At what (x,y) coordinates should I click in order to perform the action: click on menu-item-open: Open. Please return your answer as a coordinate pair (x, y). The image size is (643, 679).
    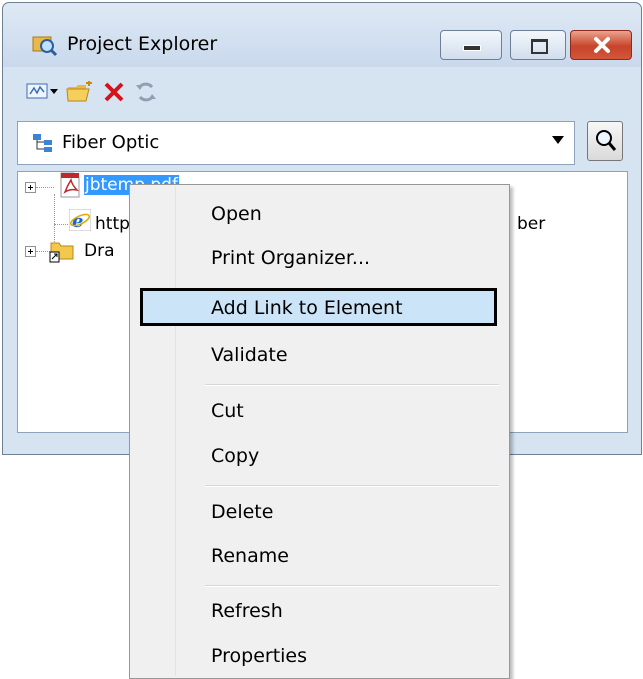
    Looking at the image, I should click on (319, 214).